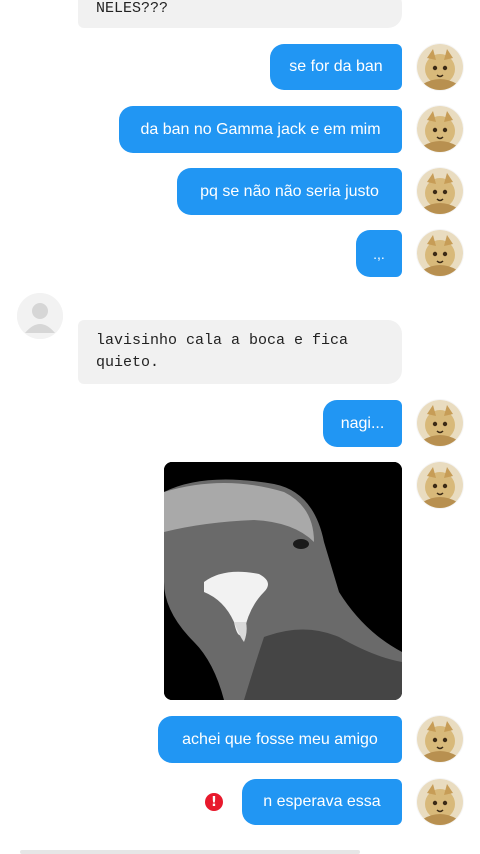  I want to click on message-text: se for da ban, so click(336, 66).